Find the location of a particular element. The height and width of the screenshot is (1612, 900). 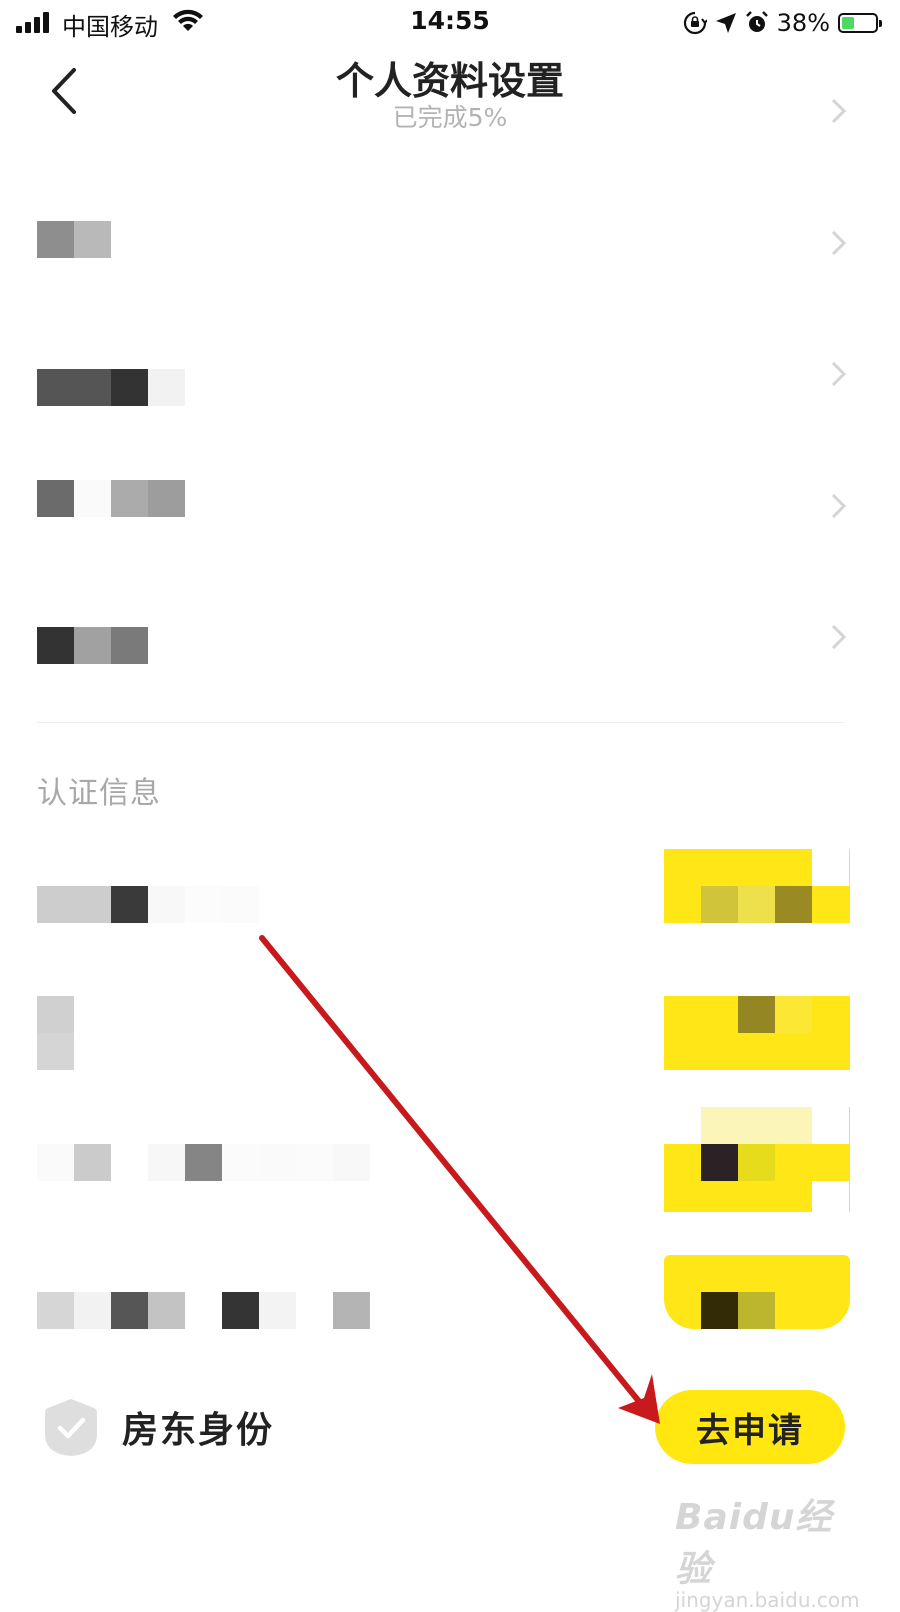

alarm-icon is located at coordinates (756, 21).